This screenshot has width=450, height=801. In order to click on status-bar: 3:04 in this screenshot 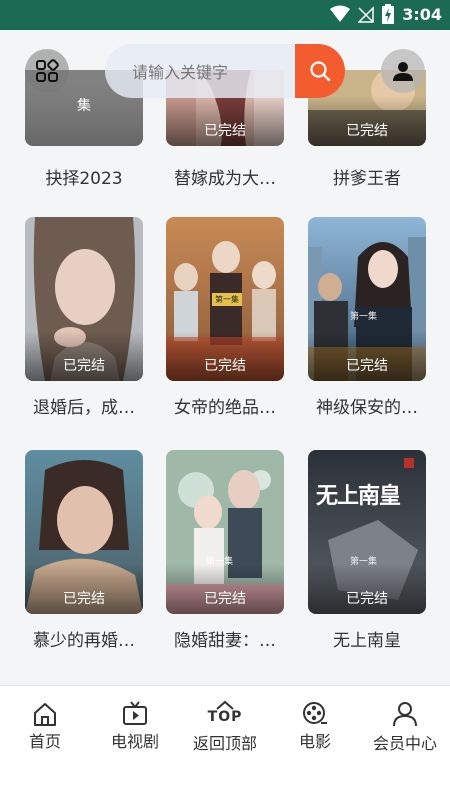, I will do `click(225, 15)`.